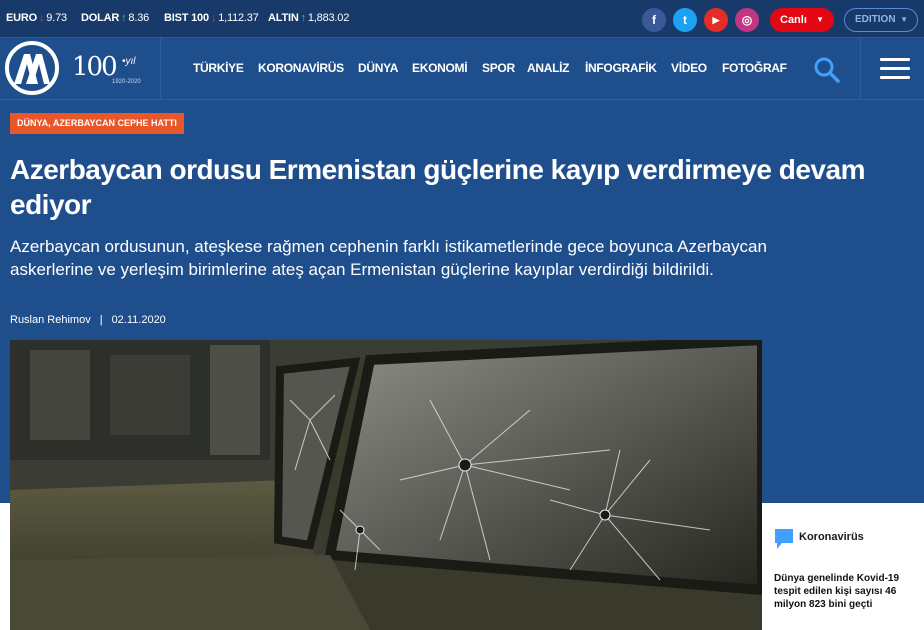  I want to click on ticker-value: 8.36, so click(139, 18).